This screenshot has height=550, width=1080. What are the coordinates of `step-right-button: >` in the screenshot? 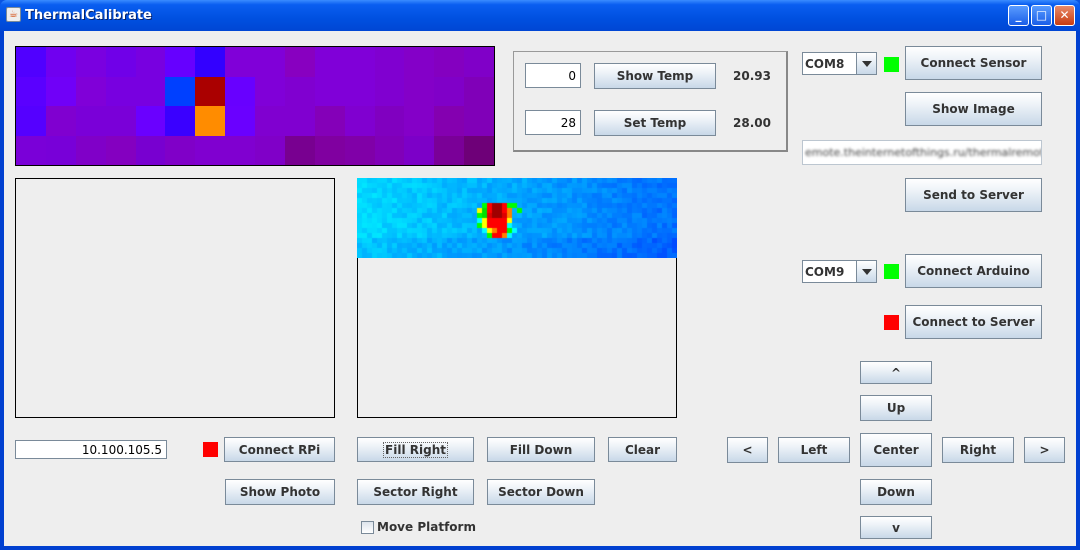 It's located at (1044, 450).